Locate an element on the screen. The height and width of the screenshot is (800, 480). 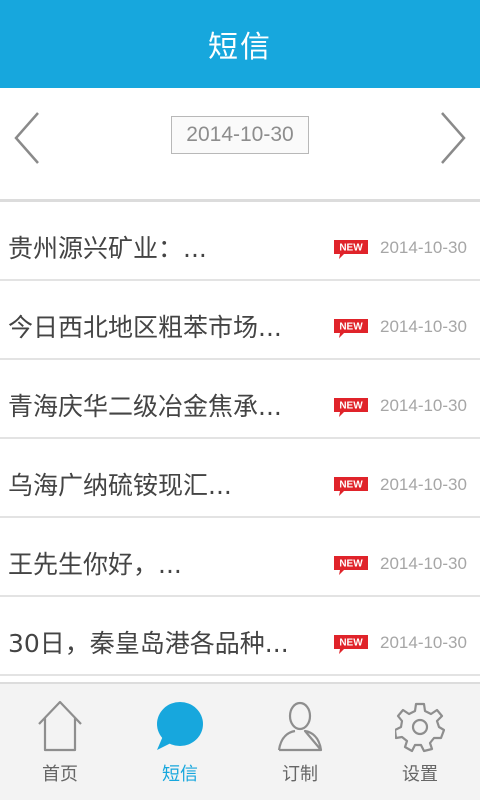
message-row: 青海庆华二级冶金焦承... NEW 2014-10-30 is located at coordinates (240, 399).